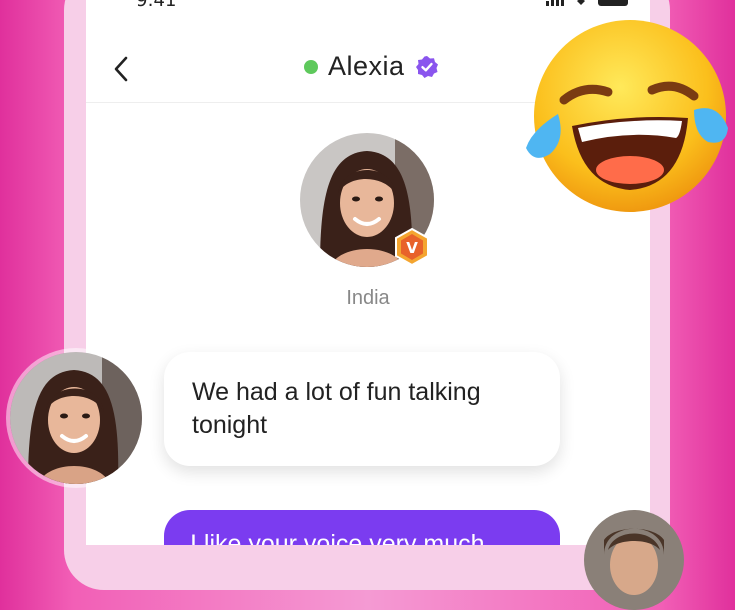 This screenshot has width=735, height=610. Describe the element at coordinates (581, 2) in the screenshot. I see `wifi-icon` at that location.